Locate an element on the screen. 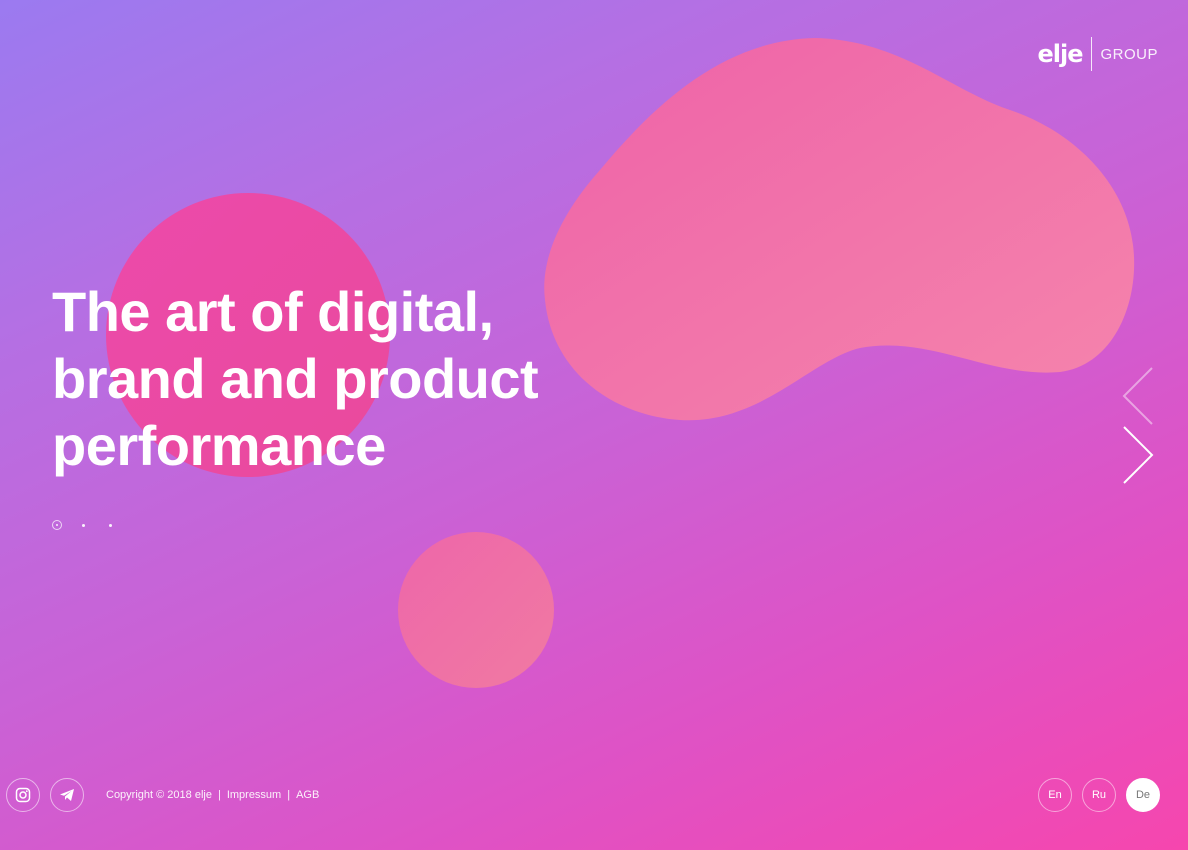 The height and width of the screenshot is (850, 1188). slider-pagination is located at coordinates (94, 525).